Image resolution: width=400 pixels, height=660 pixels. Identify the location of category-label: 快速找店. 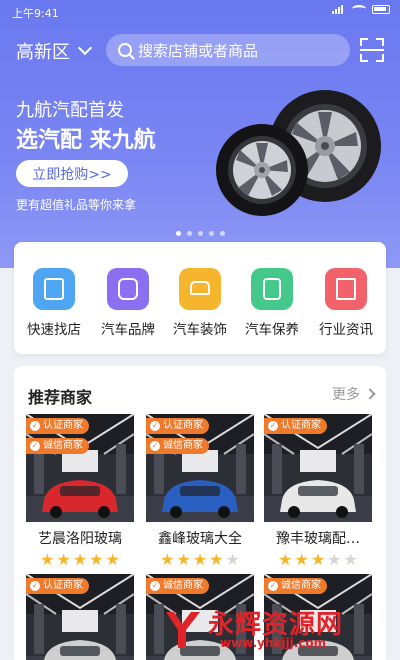
(54, 330).